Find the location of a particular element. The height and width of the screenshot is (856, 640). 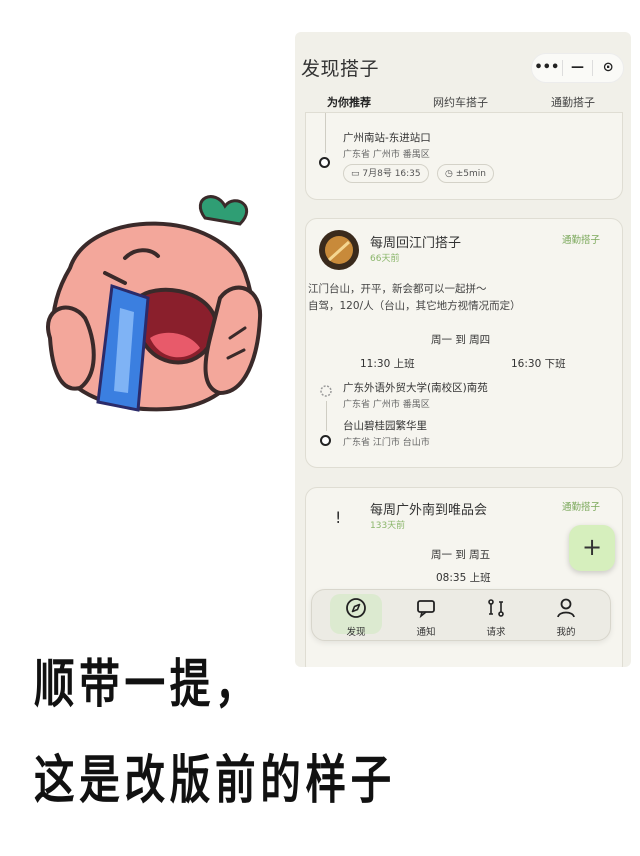

days-range: 周一 到 周五 is located at coordinates (461, 555).